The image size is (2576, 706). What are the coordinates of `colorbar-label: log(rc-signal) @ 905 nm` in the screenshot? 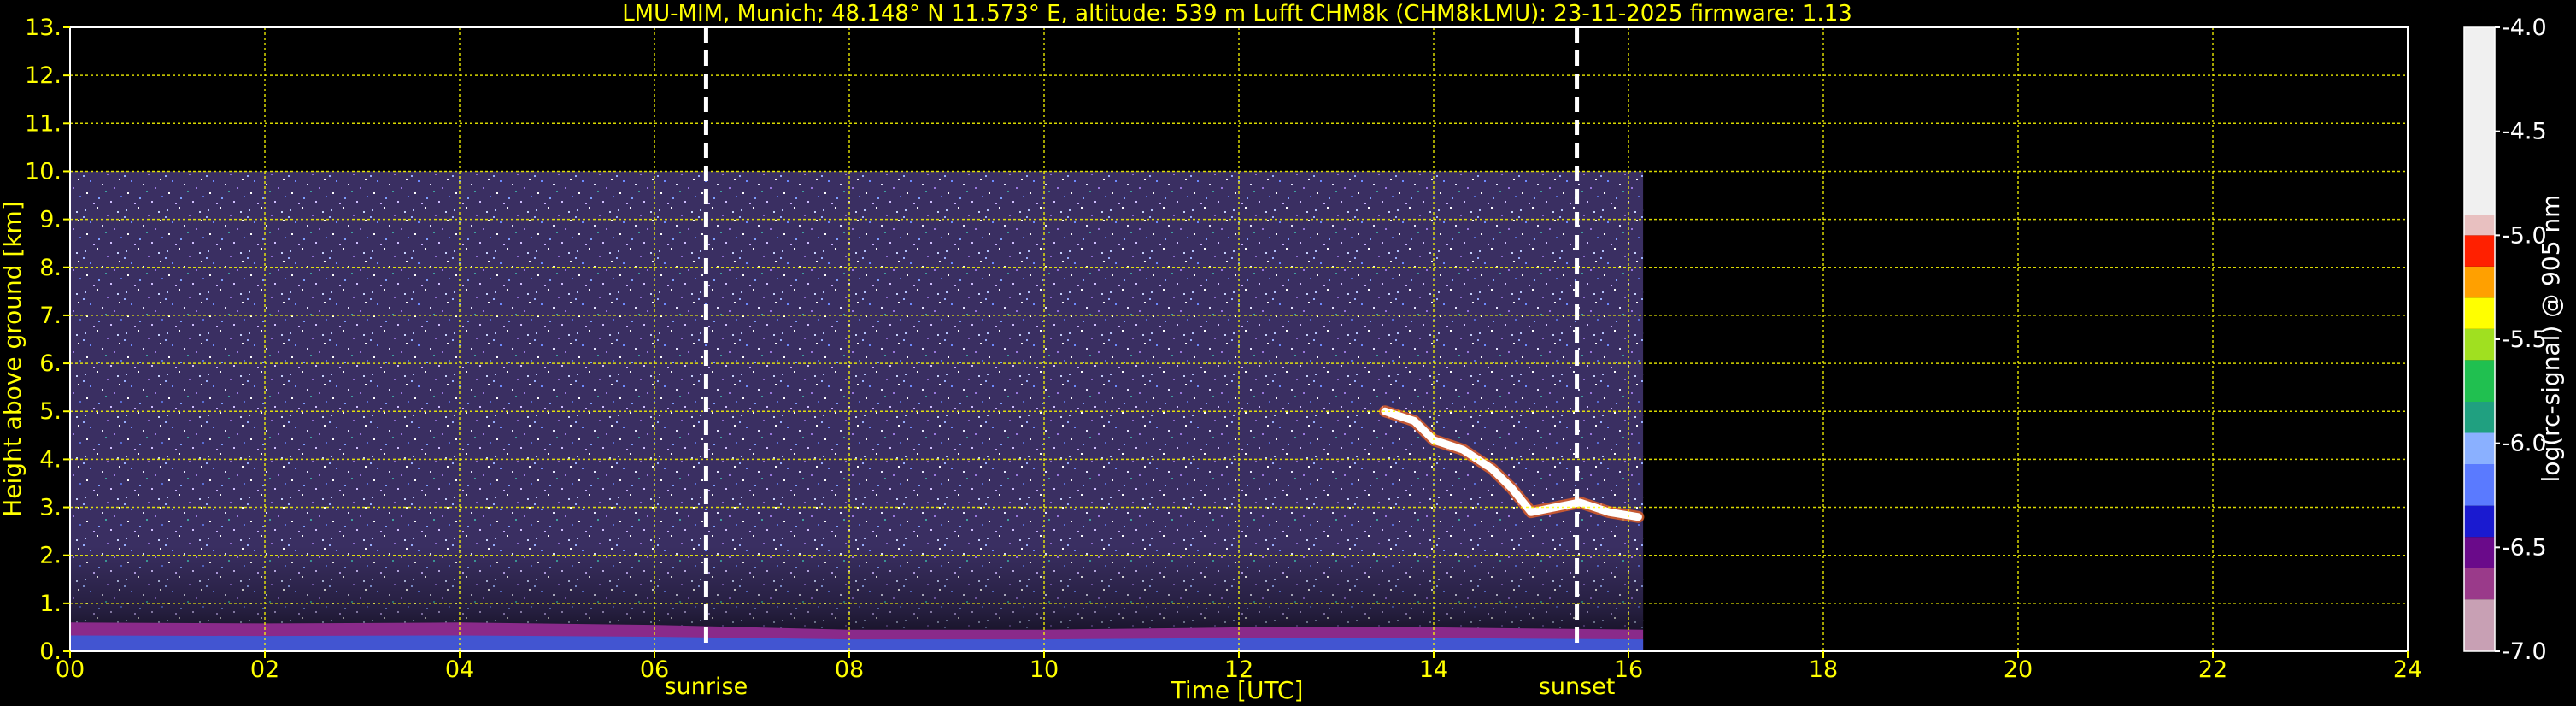 It's located at (2551, 339).